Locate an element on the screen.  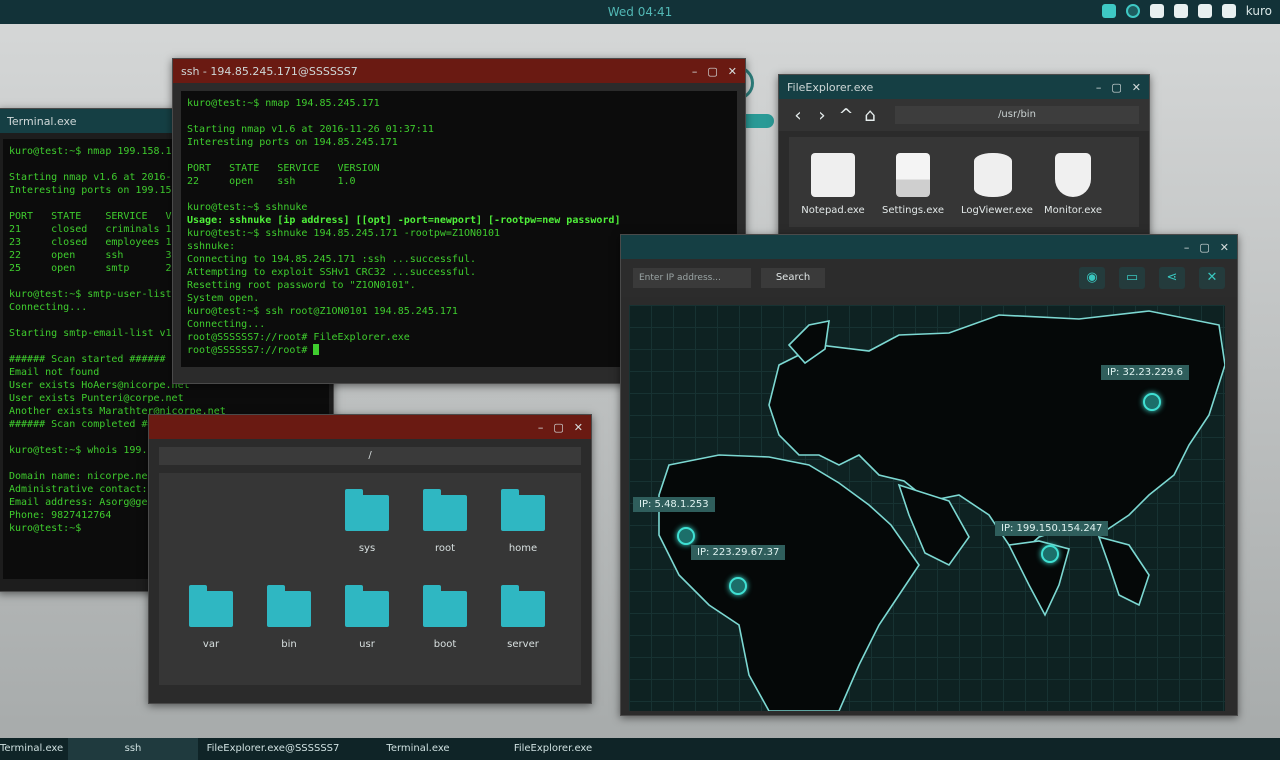
ip-marker-label: IP: 223.29.67.37 is located at coordinates (738, 552).